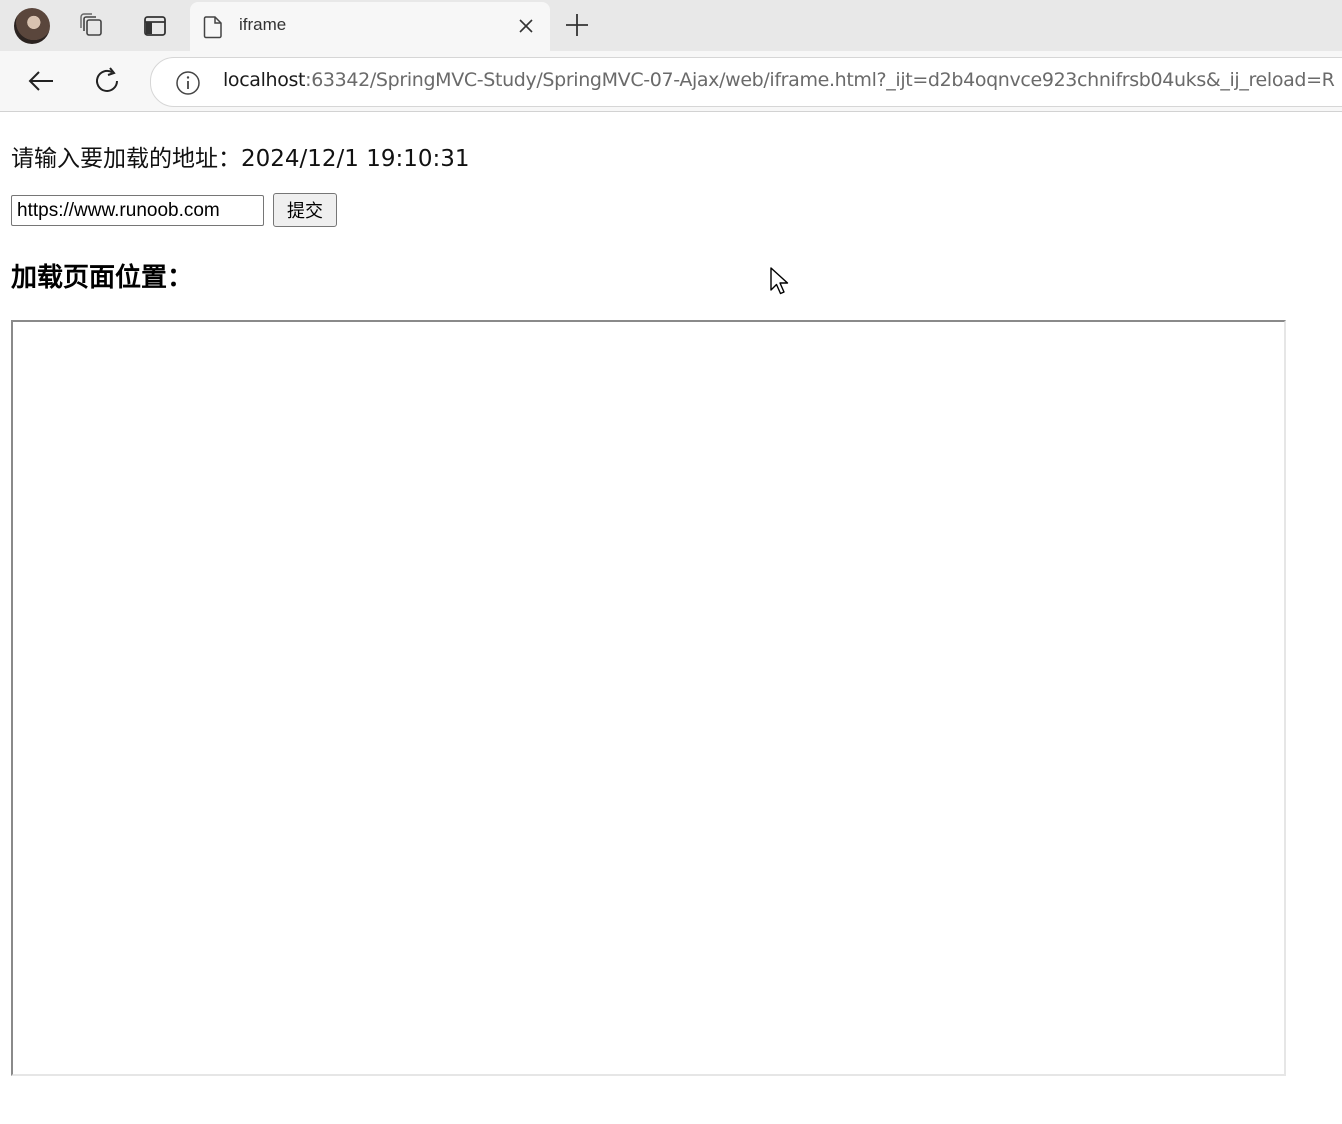 This screenshot has height=1124, width=1342. What do you see at coordinates (671, 25) in the screenshot?
I see `tab-strip: iframe` at bounding box center [671, 25].